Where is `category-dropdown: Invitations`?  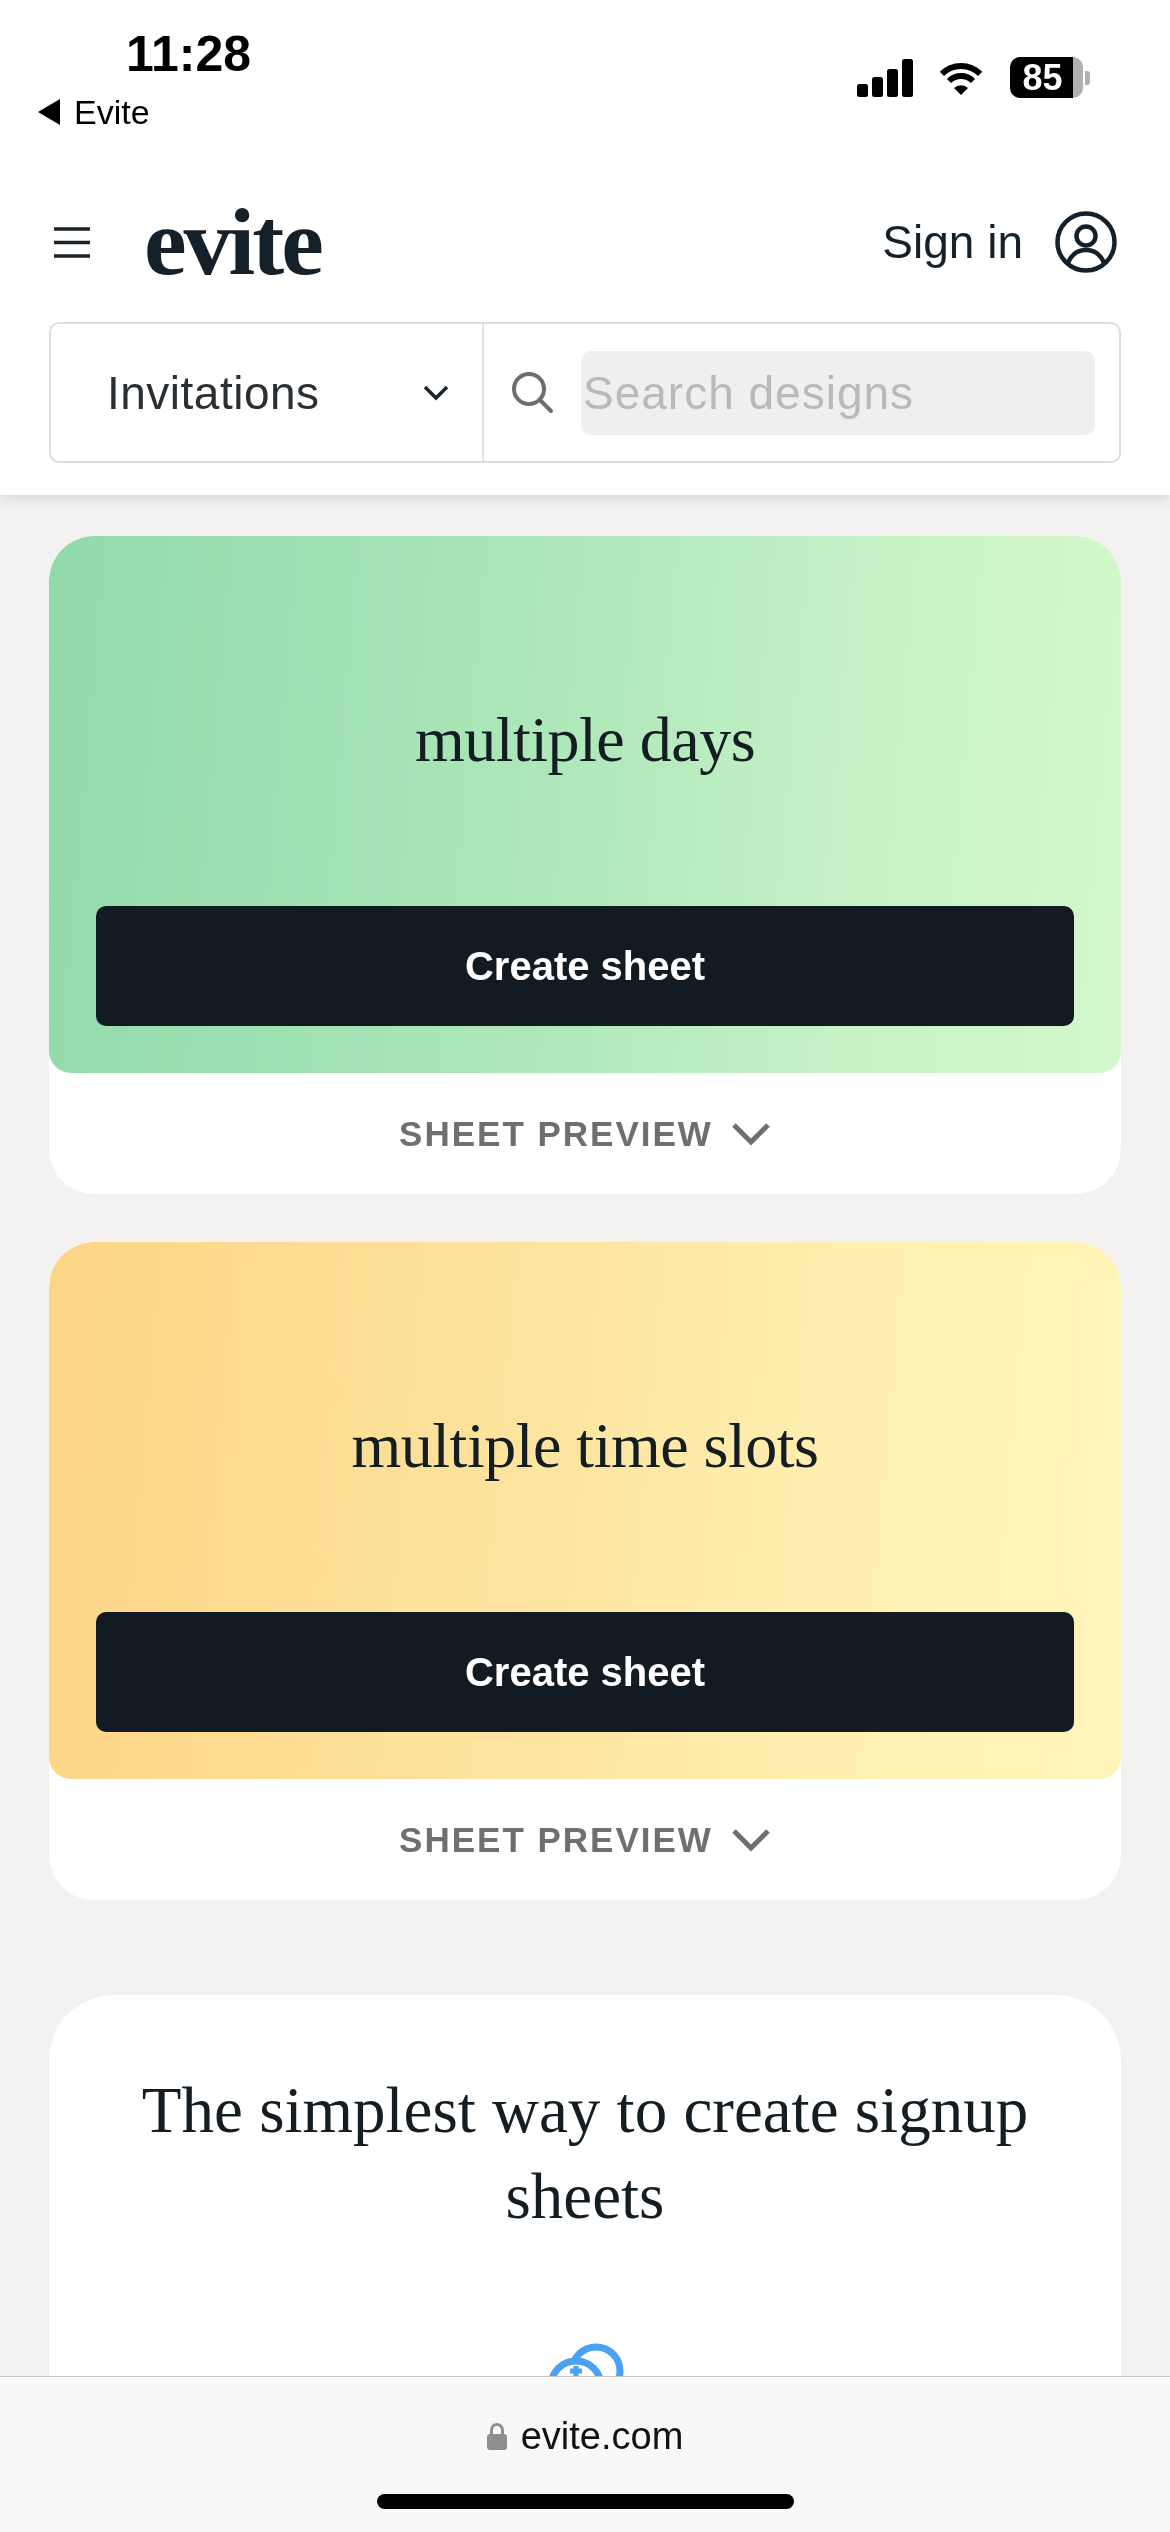
category-dropdown: Invitations is located at coordinates (267, 392).